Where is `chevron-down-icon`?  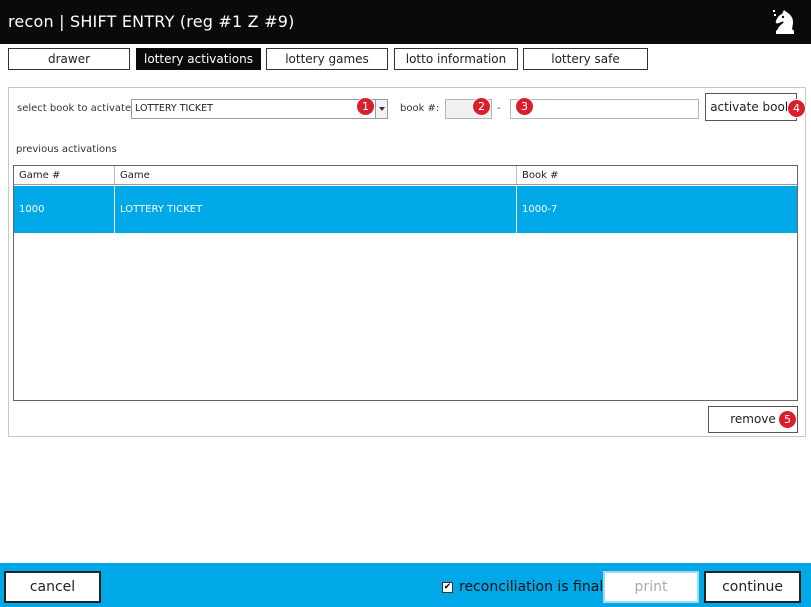 chevron-down-icon is located at coordinates (381, 109).